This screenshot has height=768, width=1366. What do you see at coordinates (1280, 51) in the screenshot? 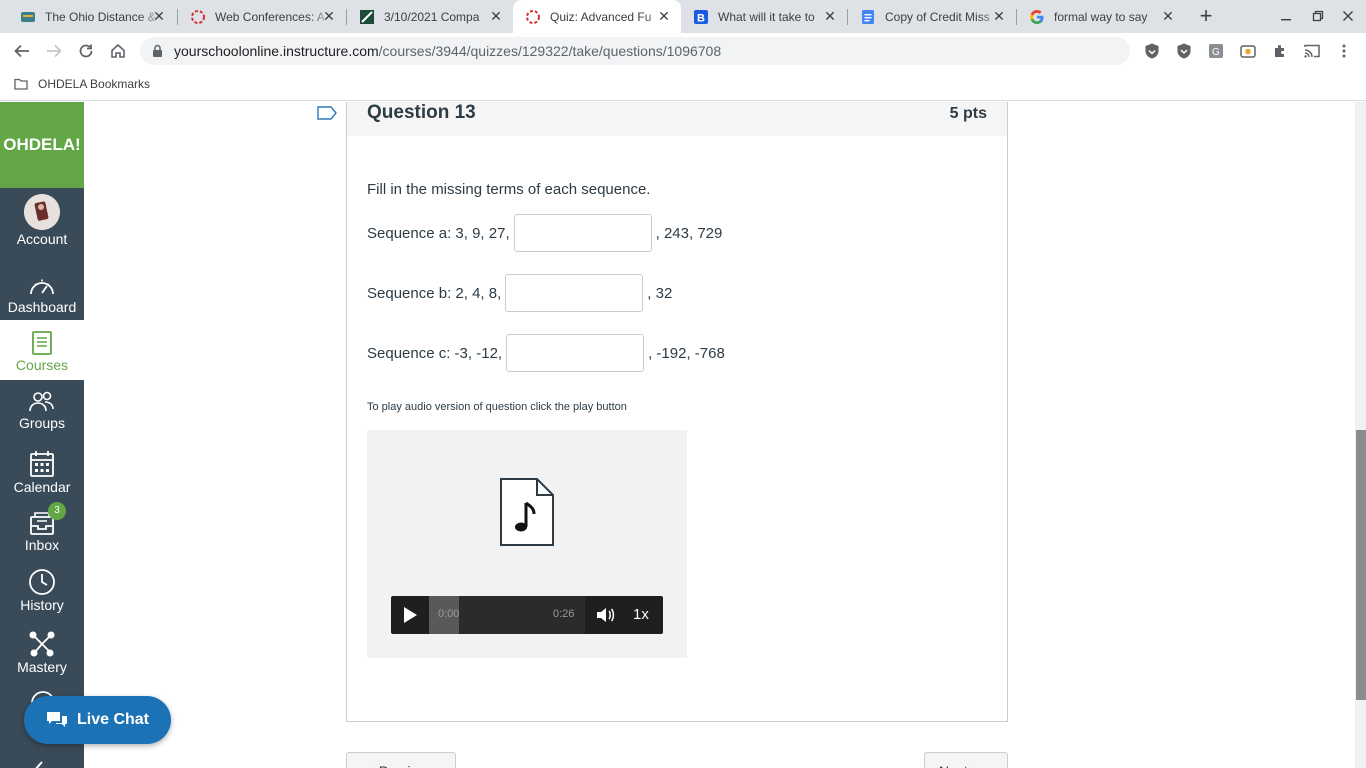
I see `extensions-puzzle-icon` at bounding box center [1280, 51].